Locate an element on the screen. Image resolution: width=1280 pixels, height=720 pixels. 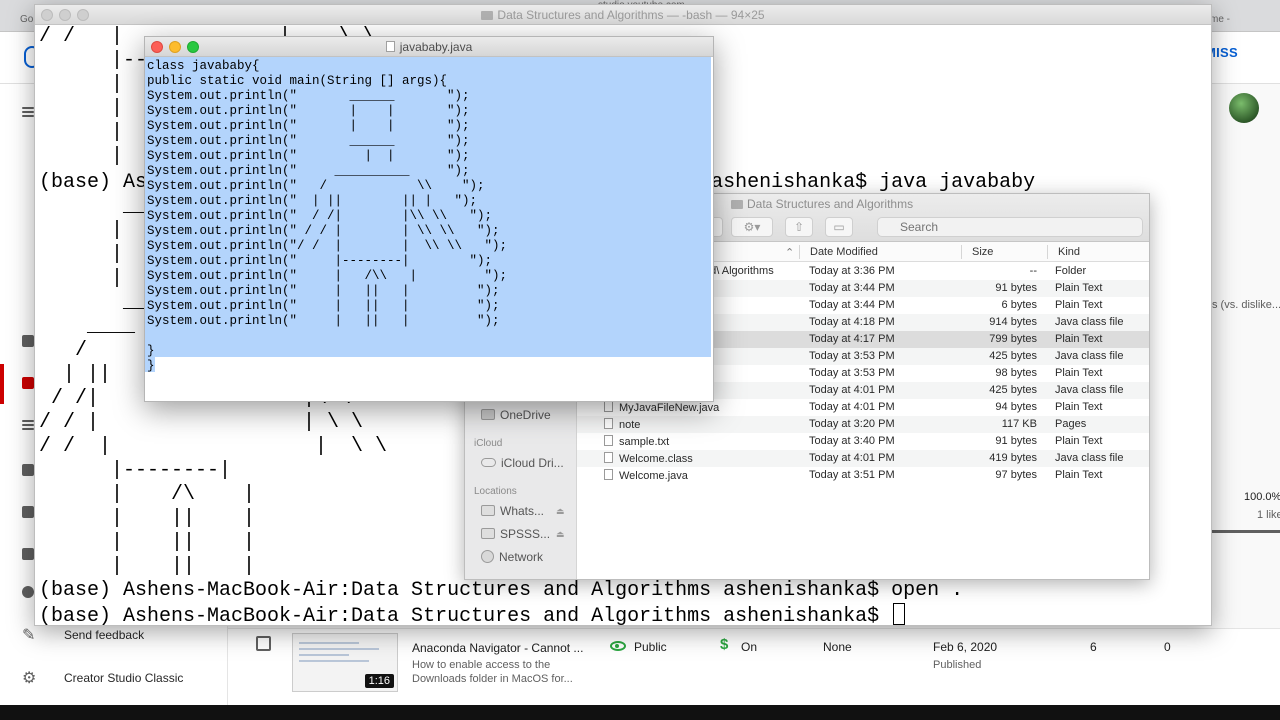
terminal-line: |--------| is located at coordinates (135, 470).